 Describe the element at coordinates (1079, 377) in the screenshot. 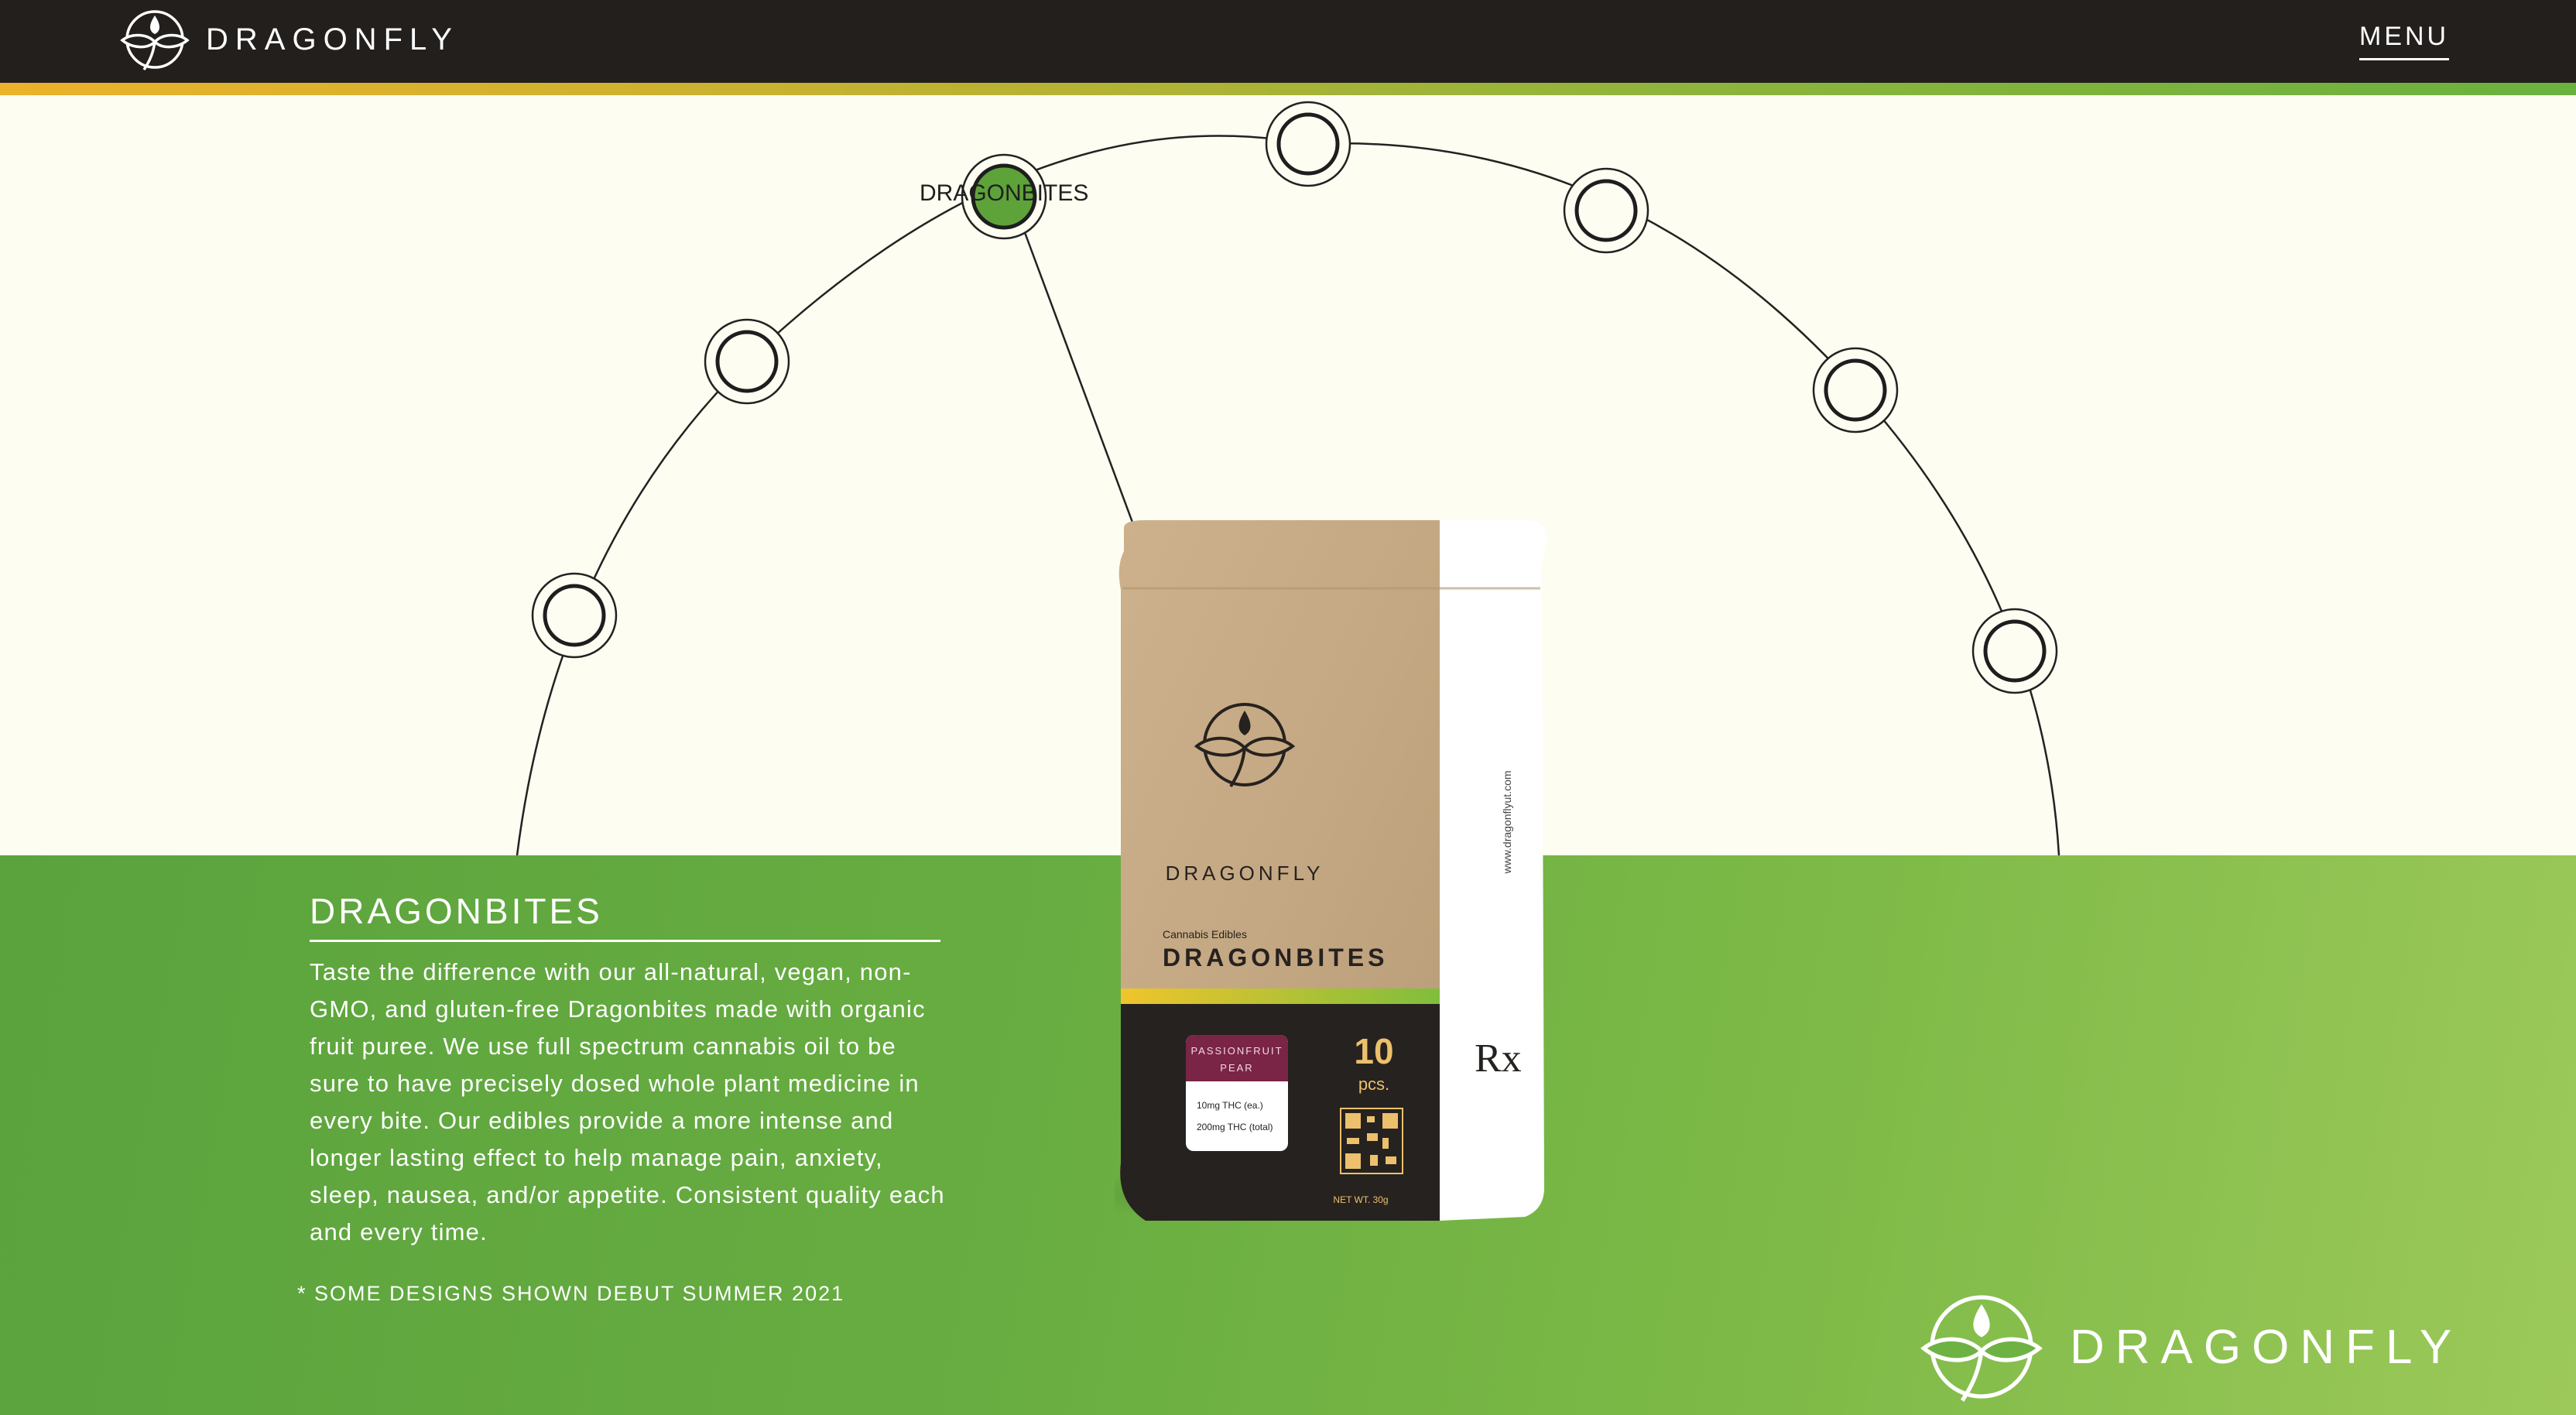

I see `connector-line` at that location.